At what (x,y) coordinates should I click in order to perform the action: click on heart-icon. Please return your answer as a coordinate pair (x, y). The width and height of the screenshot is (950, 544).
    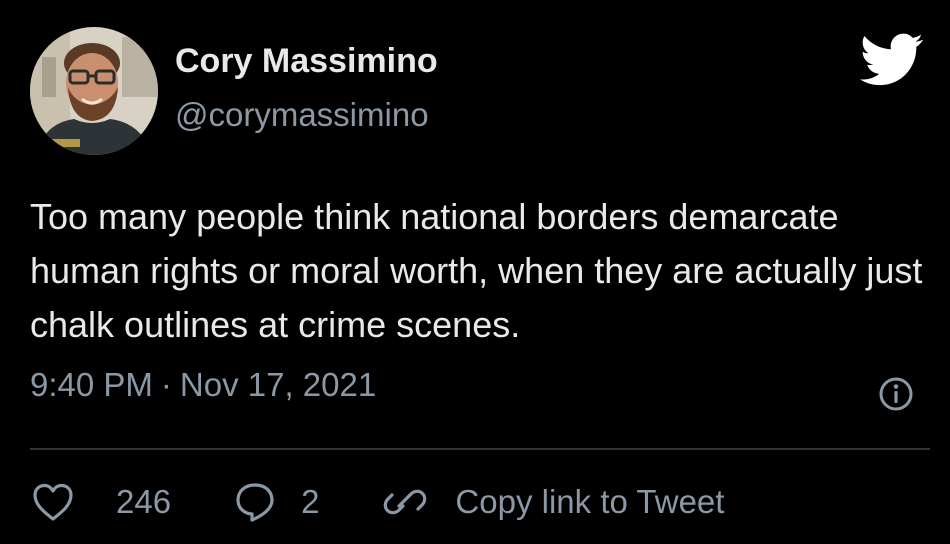
    Looking at the image, I should click on (53, 502).